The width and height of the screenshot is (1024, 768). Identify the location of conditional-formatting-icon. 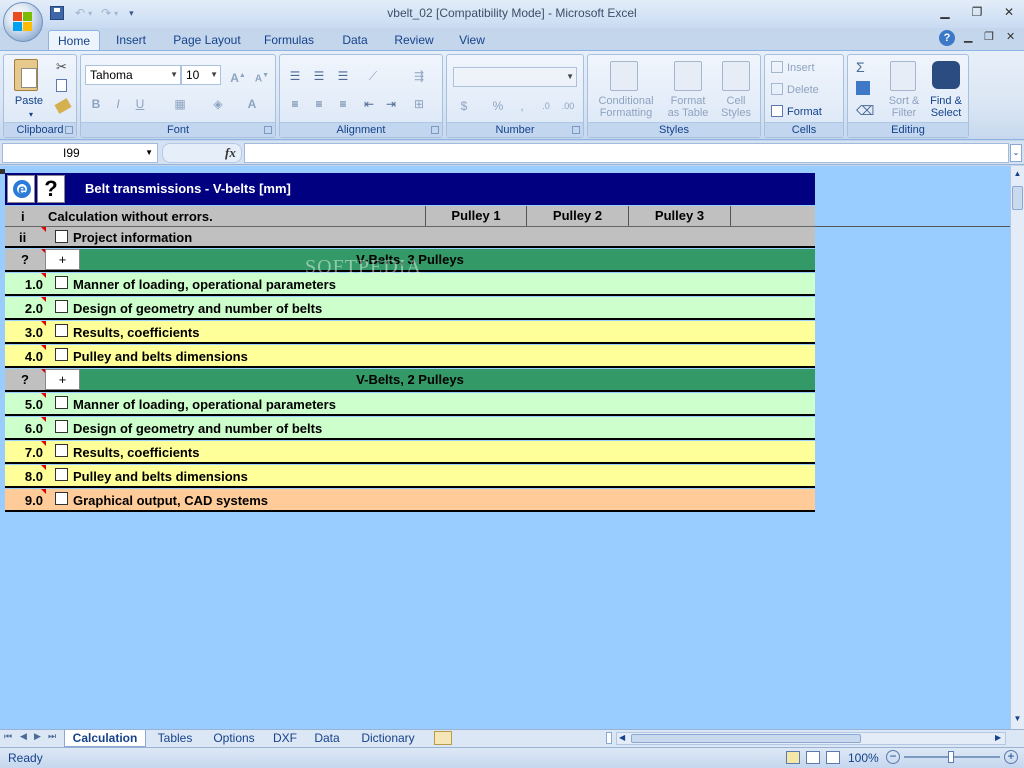
(624, 76).